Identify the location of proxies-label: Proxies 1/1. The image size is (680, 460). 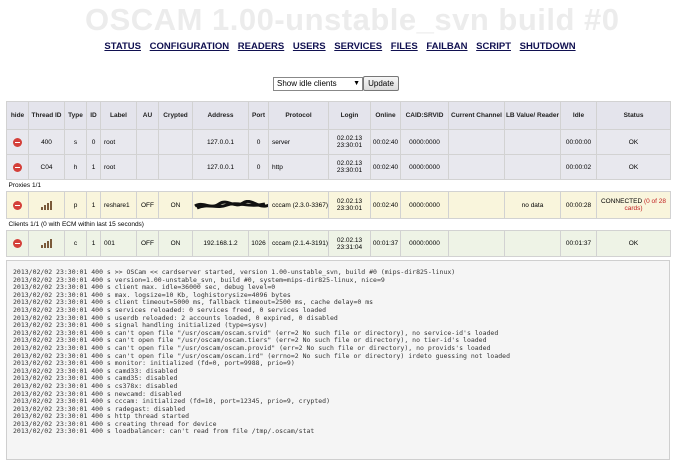
(338, 185).